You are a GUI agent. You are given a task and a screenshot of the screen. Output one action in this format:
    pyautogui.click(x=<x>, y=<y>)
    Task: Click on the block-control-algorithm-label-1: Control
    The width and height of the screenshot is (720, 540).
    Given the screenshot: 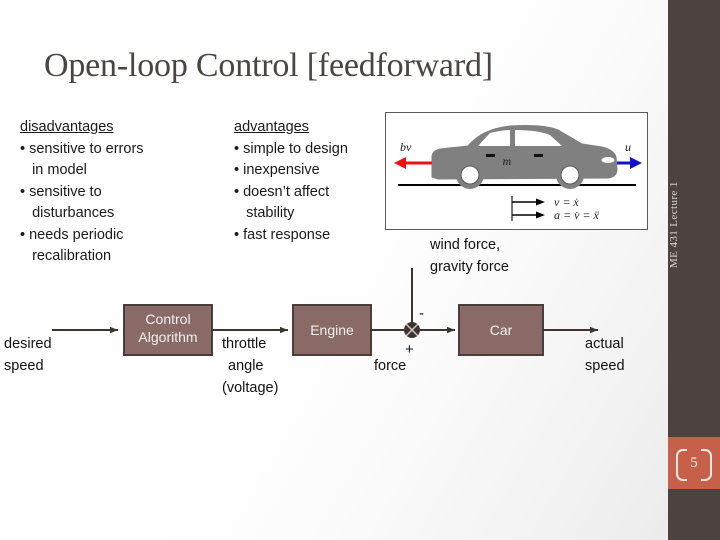 What is the action you would take?
    pyautogui.click(x=167, y=319)
    